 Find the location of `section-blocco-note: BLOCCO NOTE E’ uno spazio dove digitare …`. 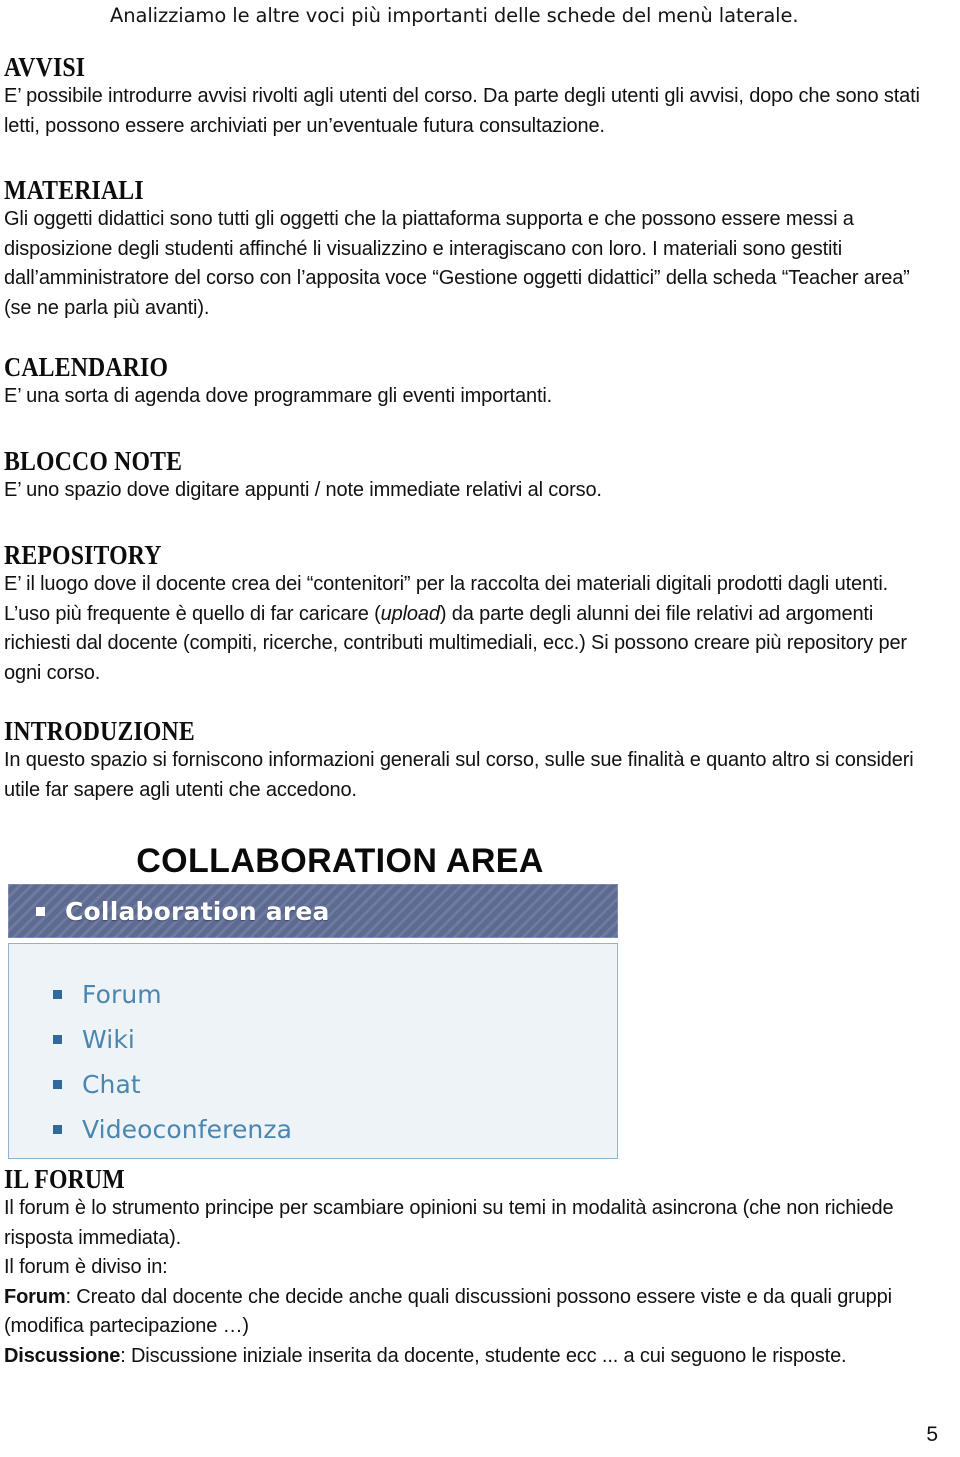

section-blocco-note: BLOCCO NOTE E’ uno spazio dove digitare … is located at coordinates (470, 476).